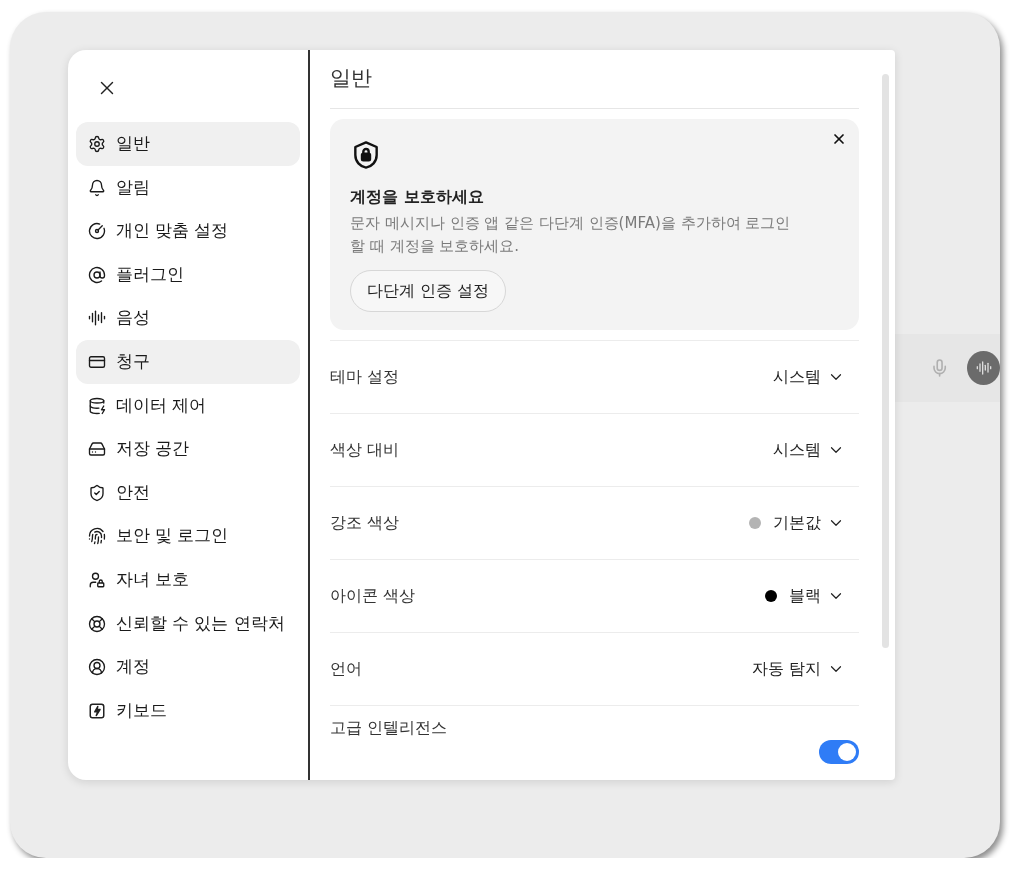 The width and height of the screenshot is (1024, 882). What do you see at coordinates (346, 669) in the screenshot?
I see `setting-label: 언어` at bounding box center [346, 669].